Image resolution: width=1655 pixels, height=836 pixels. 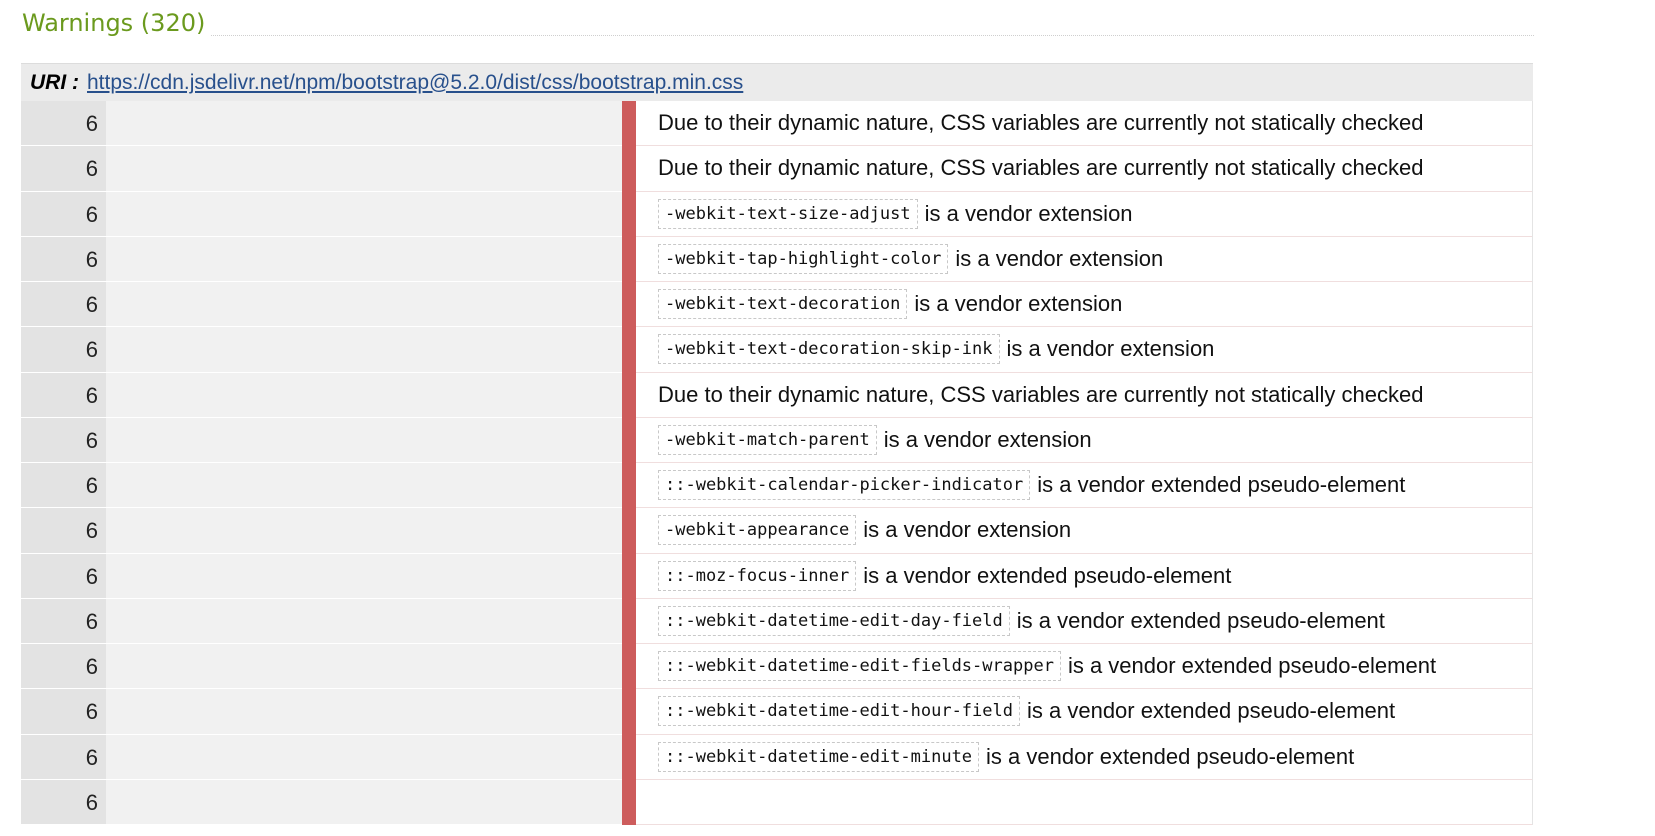 I want to click on property-code: -webkit-match-parent, so click(x=767, y=439).